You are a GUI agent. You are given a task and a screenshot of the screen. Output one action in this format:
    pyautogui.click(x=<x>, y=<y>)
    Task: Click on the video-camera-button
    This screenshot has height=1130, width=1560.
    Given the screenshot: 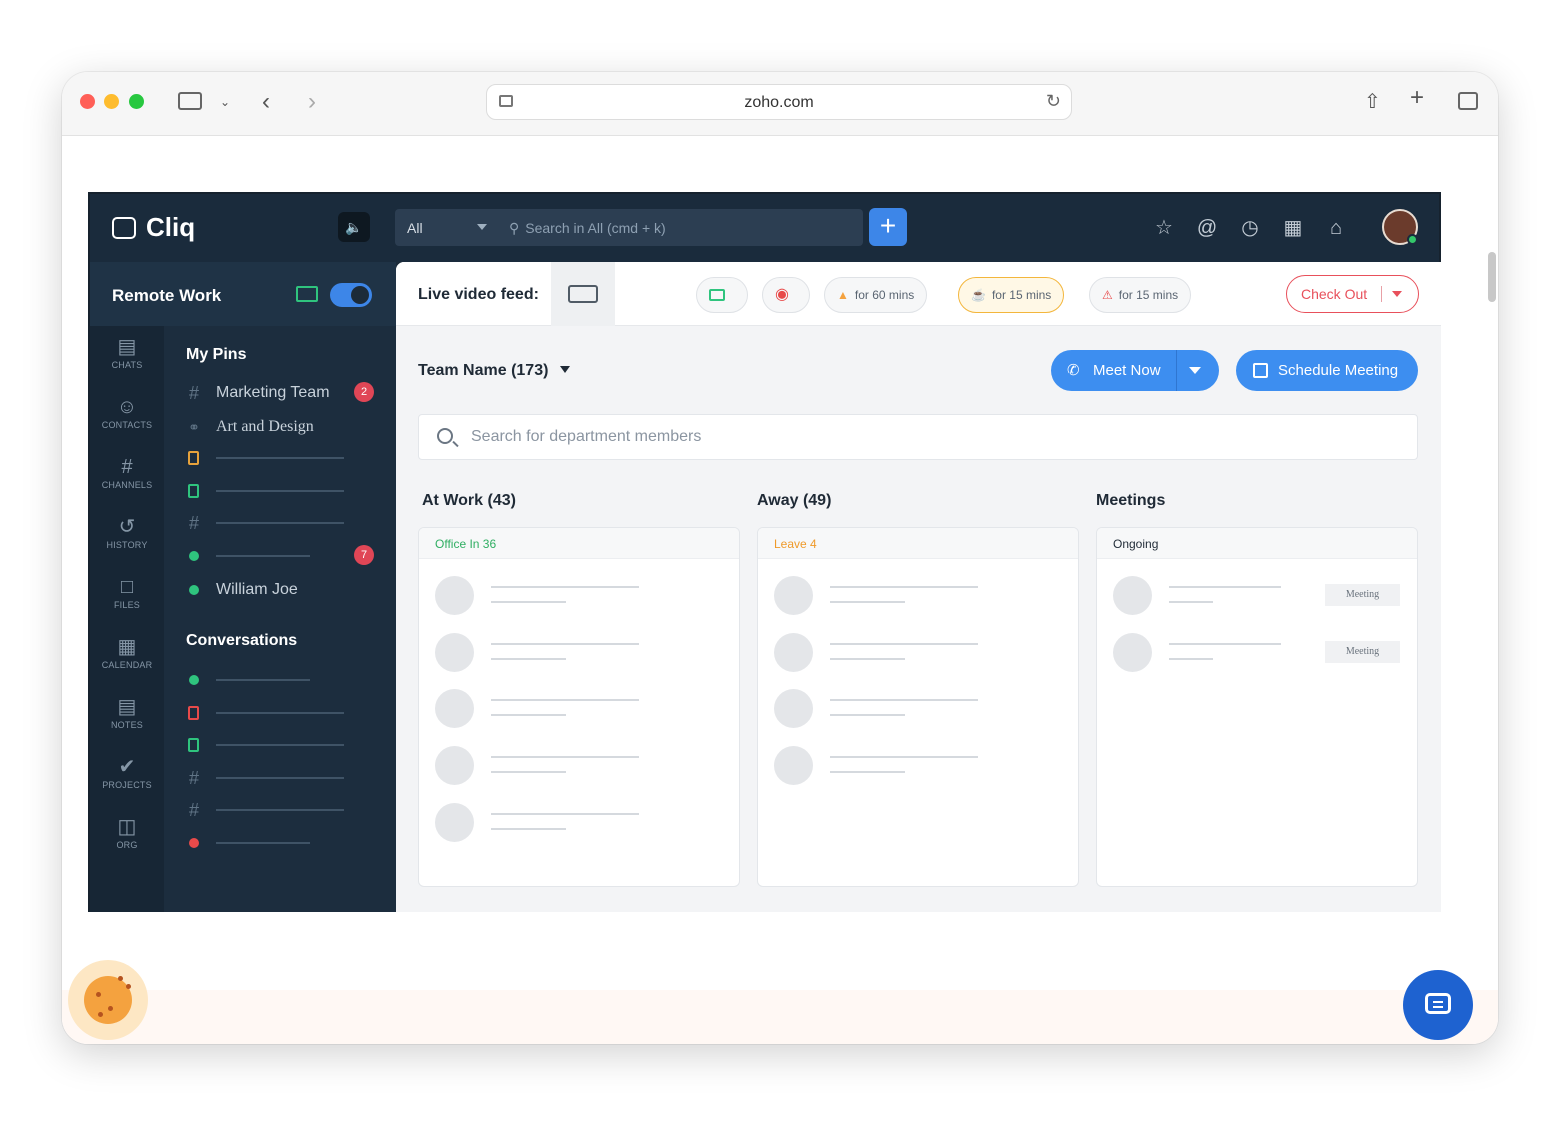 What is the action you would take?
    pyautogui.click(x=583, y=294)
    